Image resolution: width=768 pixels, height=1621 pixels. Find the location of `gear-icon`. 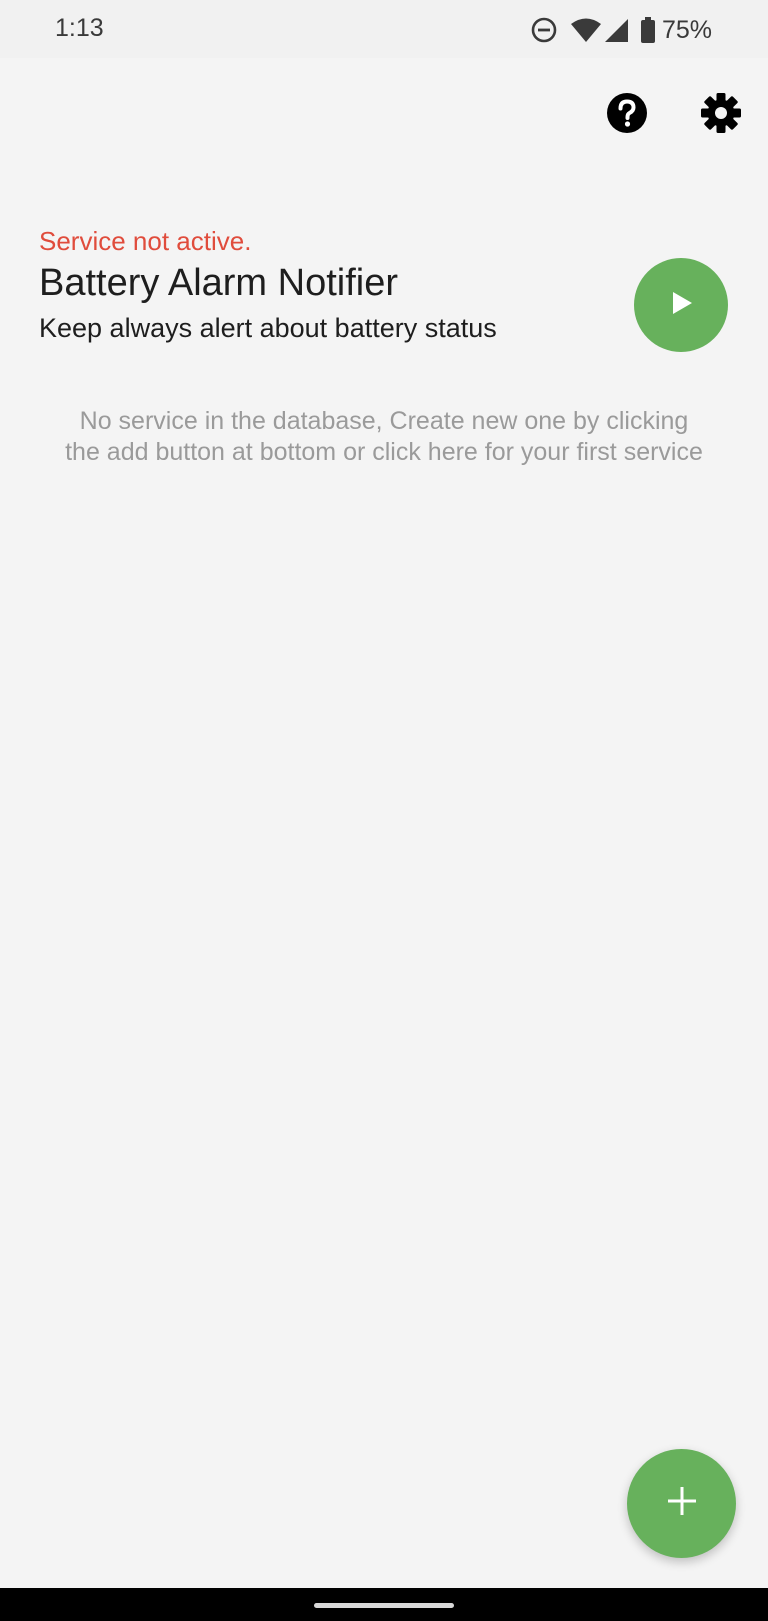

gear-icon is located at coordinates (721, 113).